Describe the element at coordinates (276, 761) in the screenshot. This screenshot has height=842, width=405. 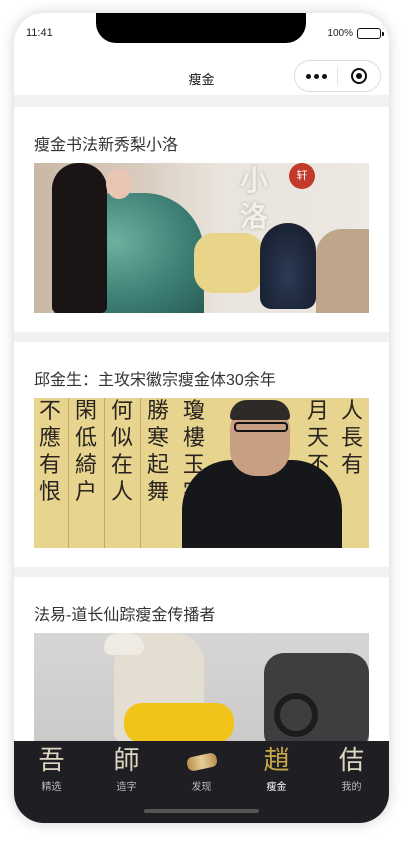
I see `calligraphy-zhao-icon: 趙` at that location.